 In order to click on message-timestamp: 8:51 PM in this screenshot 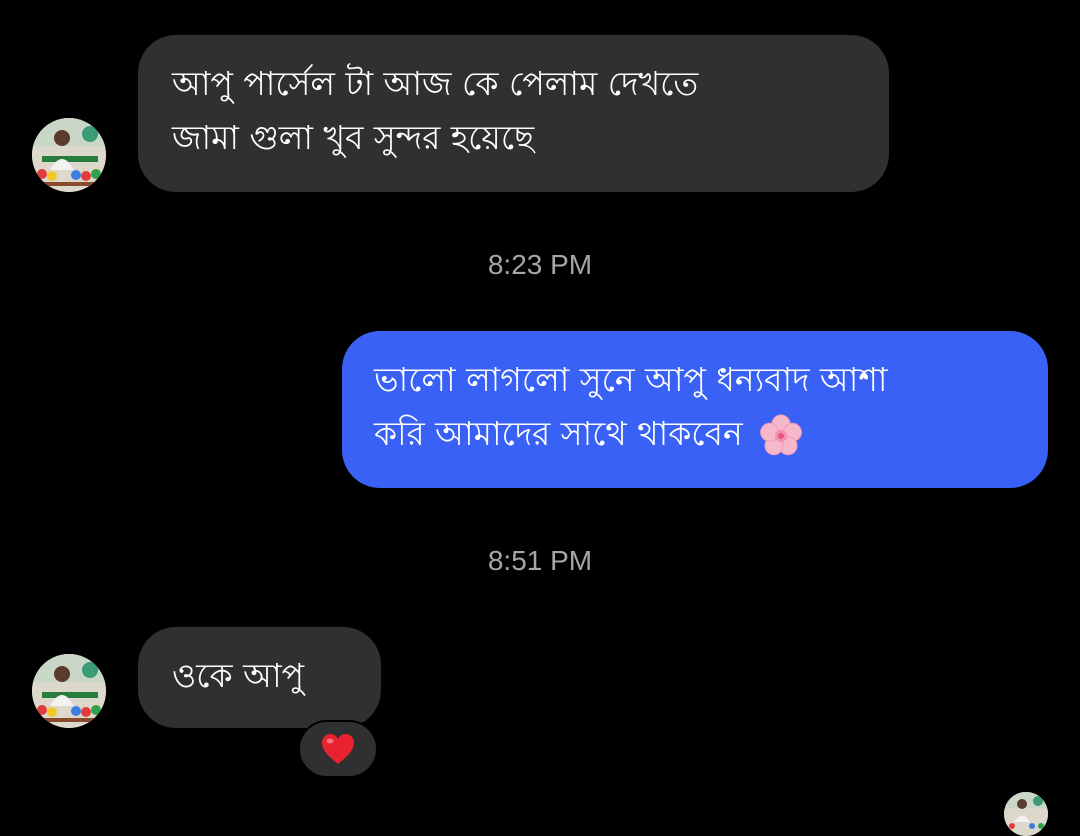, I will do `click(540, 560)`.